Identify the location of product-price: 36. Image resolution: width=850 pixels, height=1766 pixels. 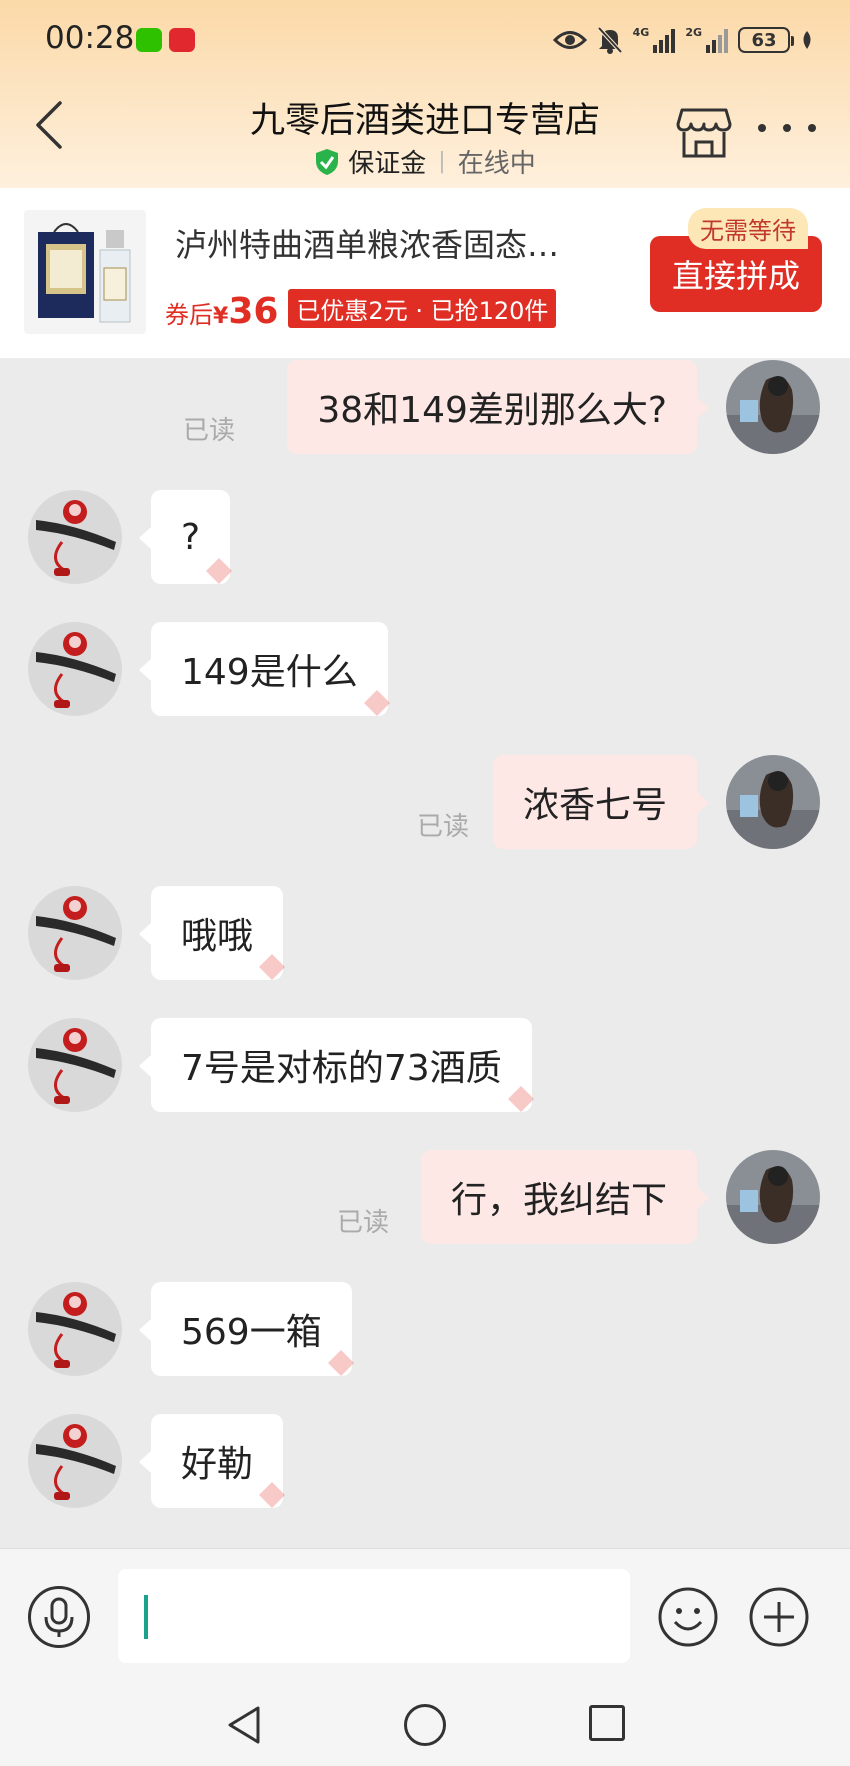
(253, 311).